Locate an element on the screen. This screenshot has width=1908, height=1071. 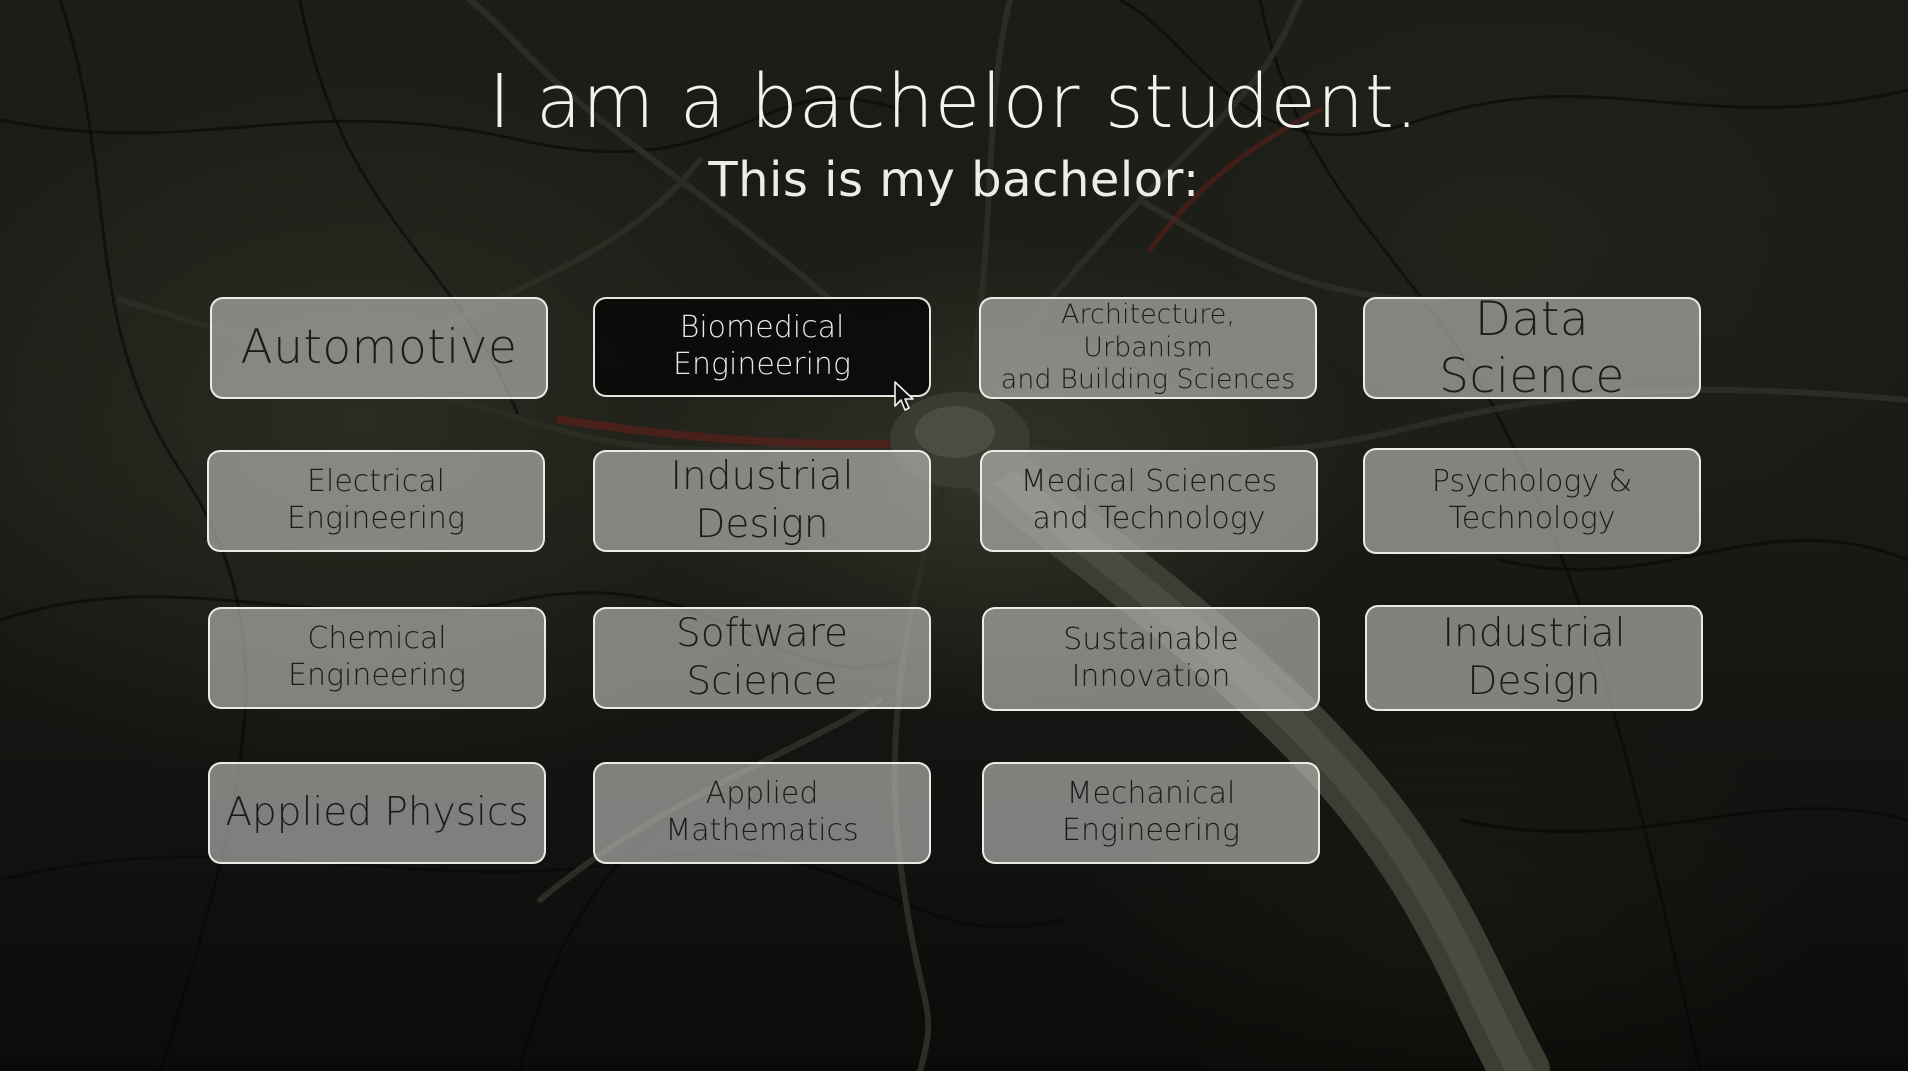
program-button-data-science: Data Science is located at coordinates (1532, 348).